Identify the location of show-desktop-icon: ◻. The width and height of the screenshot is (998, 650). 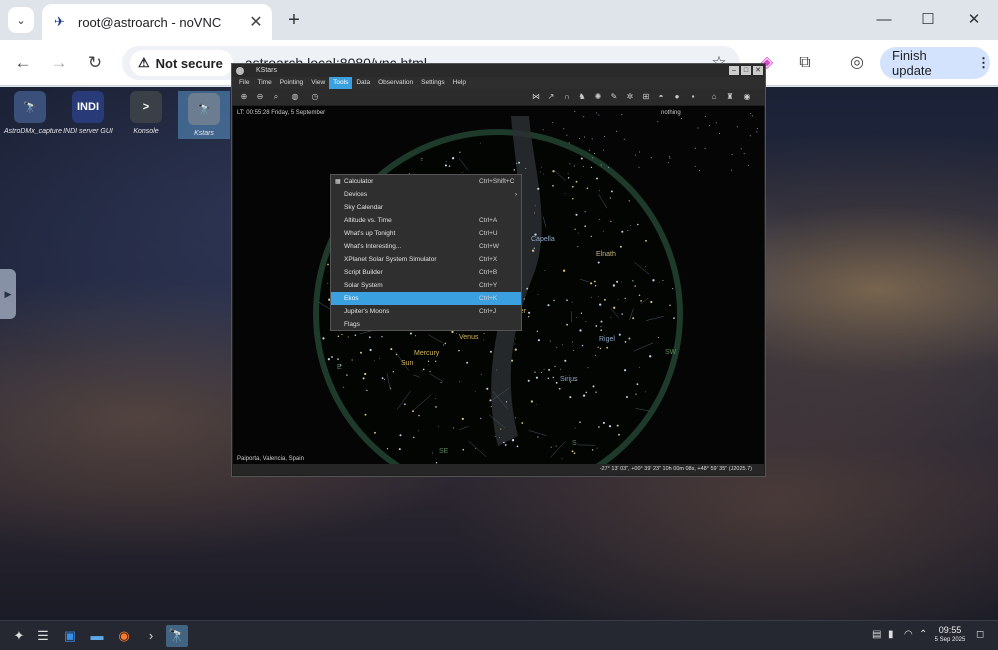
(980, 634).